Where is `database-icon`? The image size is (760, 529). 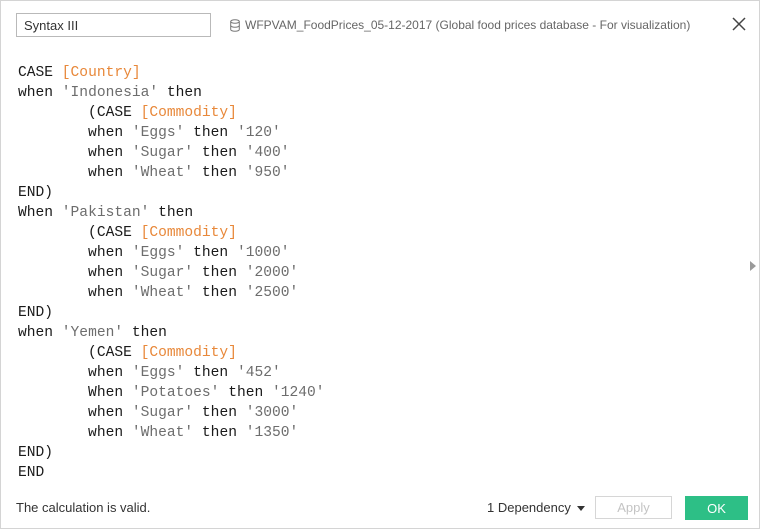
database-icon is located at coordinates (235, 25).